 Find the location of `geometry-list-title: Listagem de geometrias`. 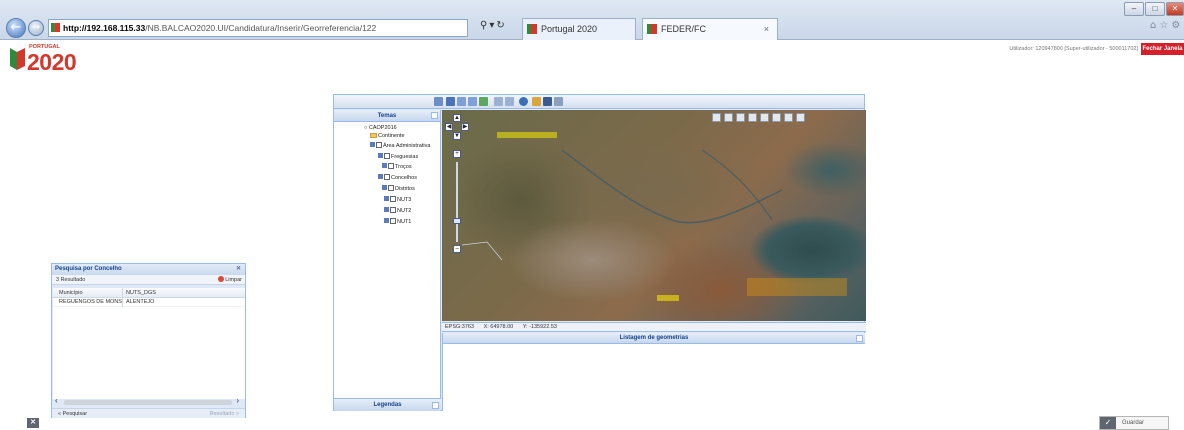

geometry-list-title: Listagem de geometrias is located at coordinates (654, 338).